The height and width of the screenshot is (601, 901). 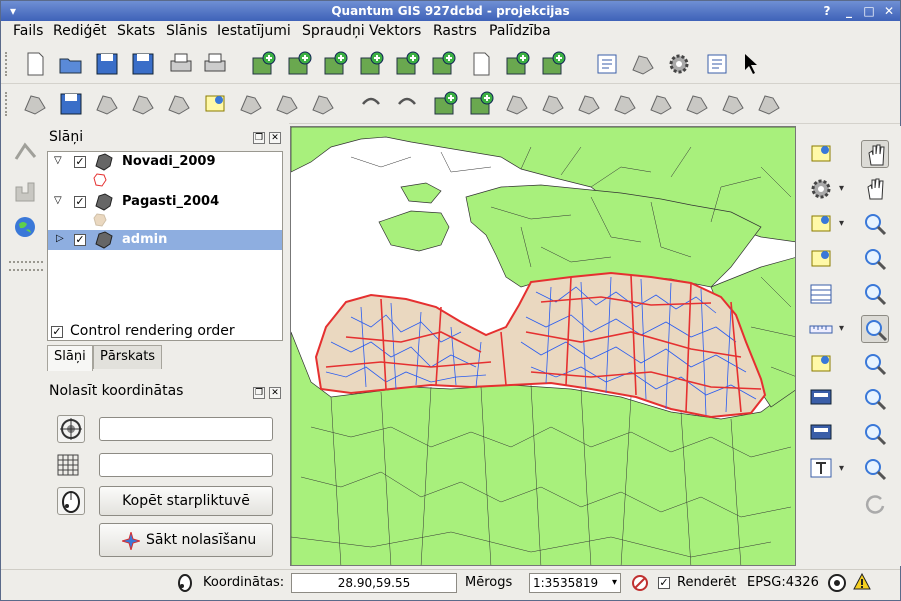 What do you see at coordinates (697, 104) in the screenshot?
I see `simplify-button` at bounding box center [697, 104].